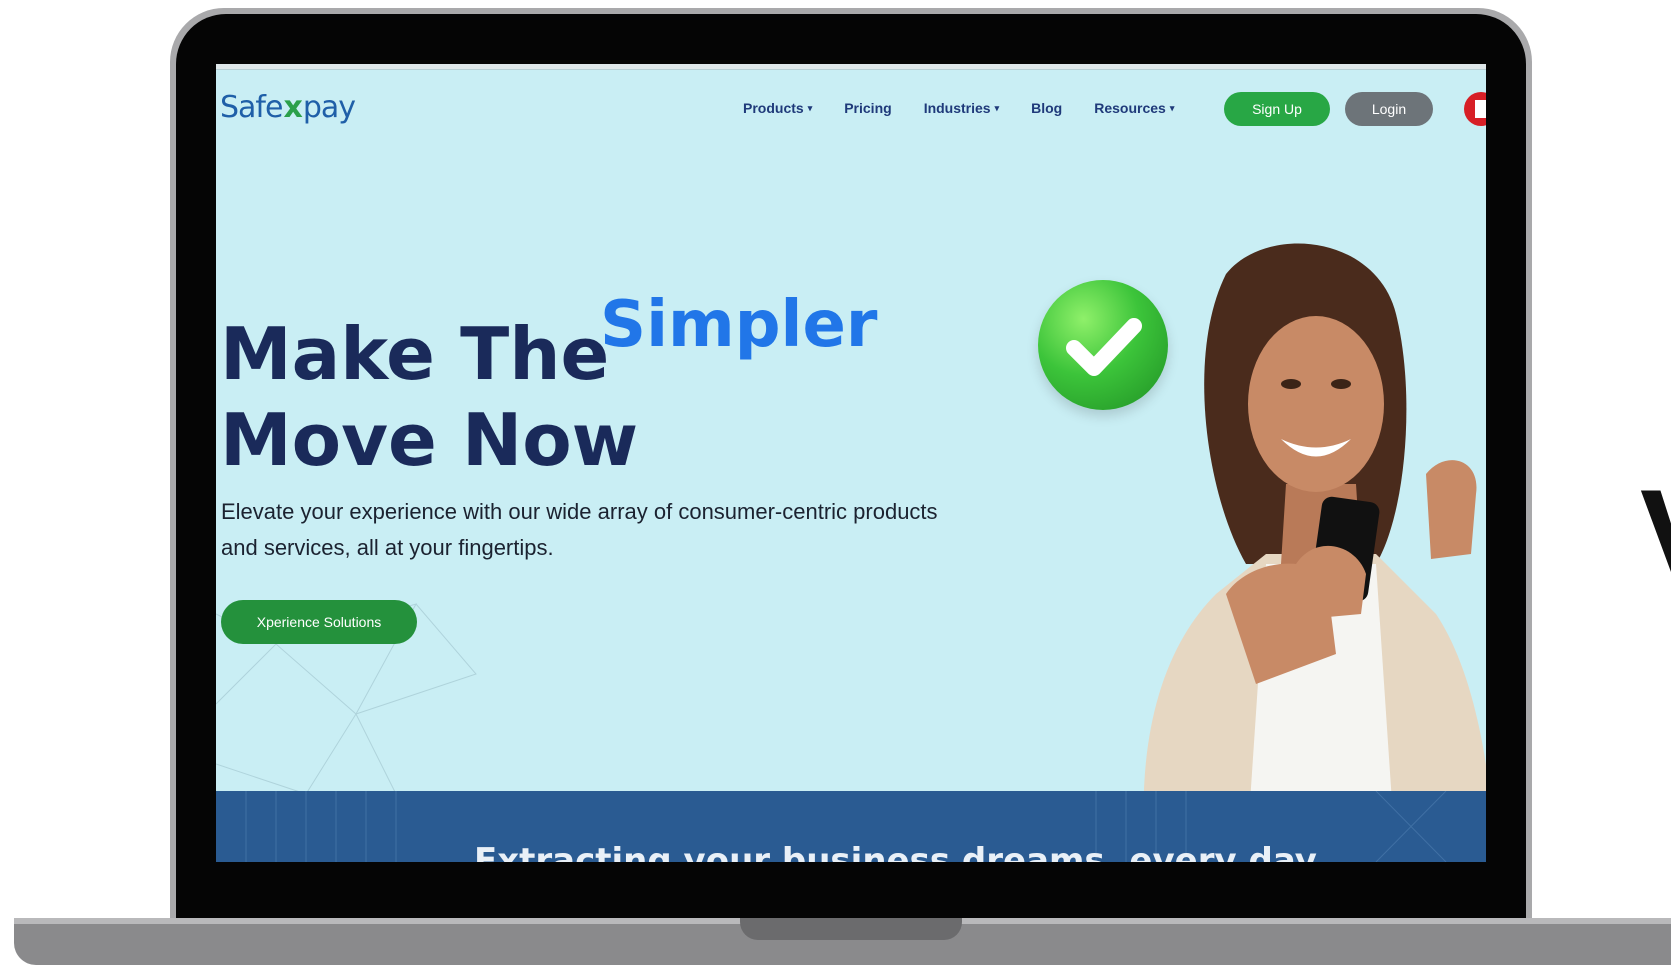 This screenshot has height=965, width=1671. I want to click on nav-item-label: Resources, so click(1130, 108).